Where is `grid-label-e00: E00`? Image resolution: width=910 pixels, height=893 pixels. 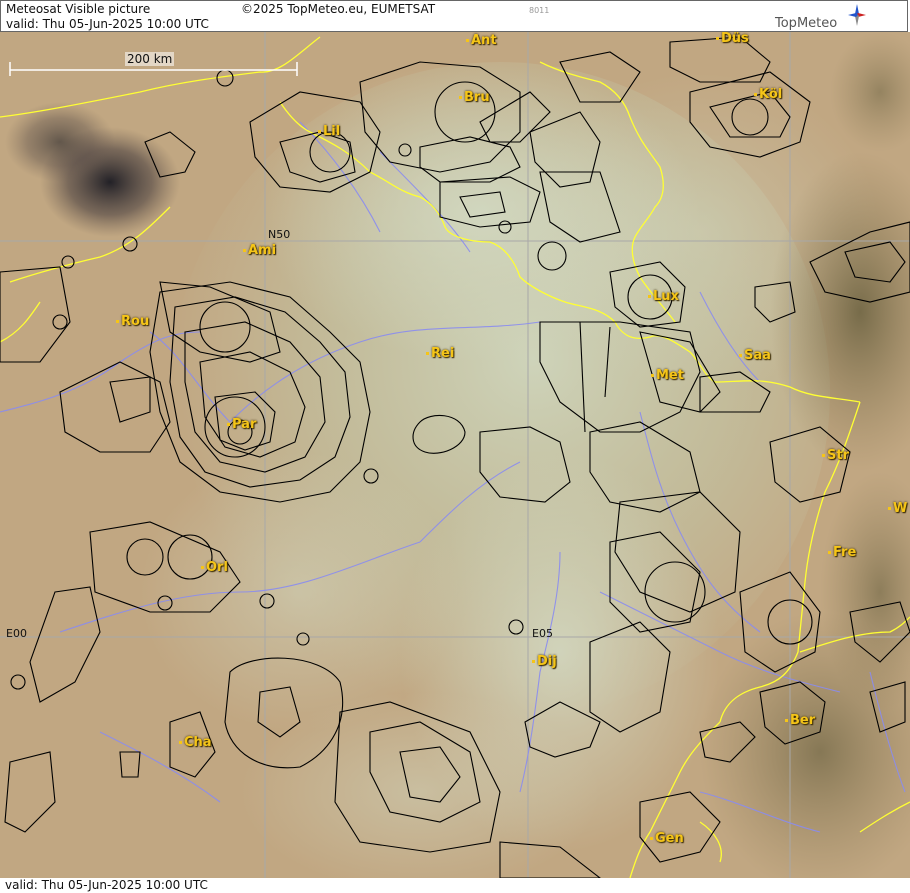 grid-label-e00: E00 is located at coordinates (16, 633).